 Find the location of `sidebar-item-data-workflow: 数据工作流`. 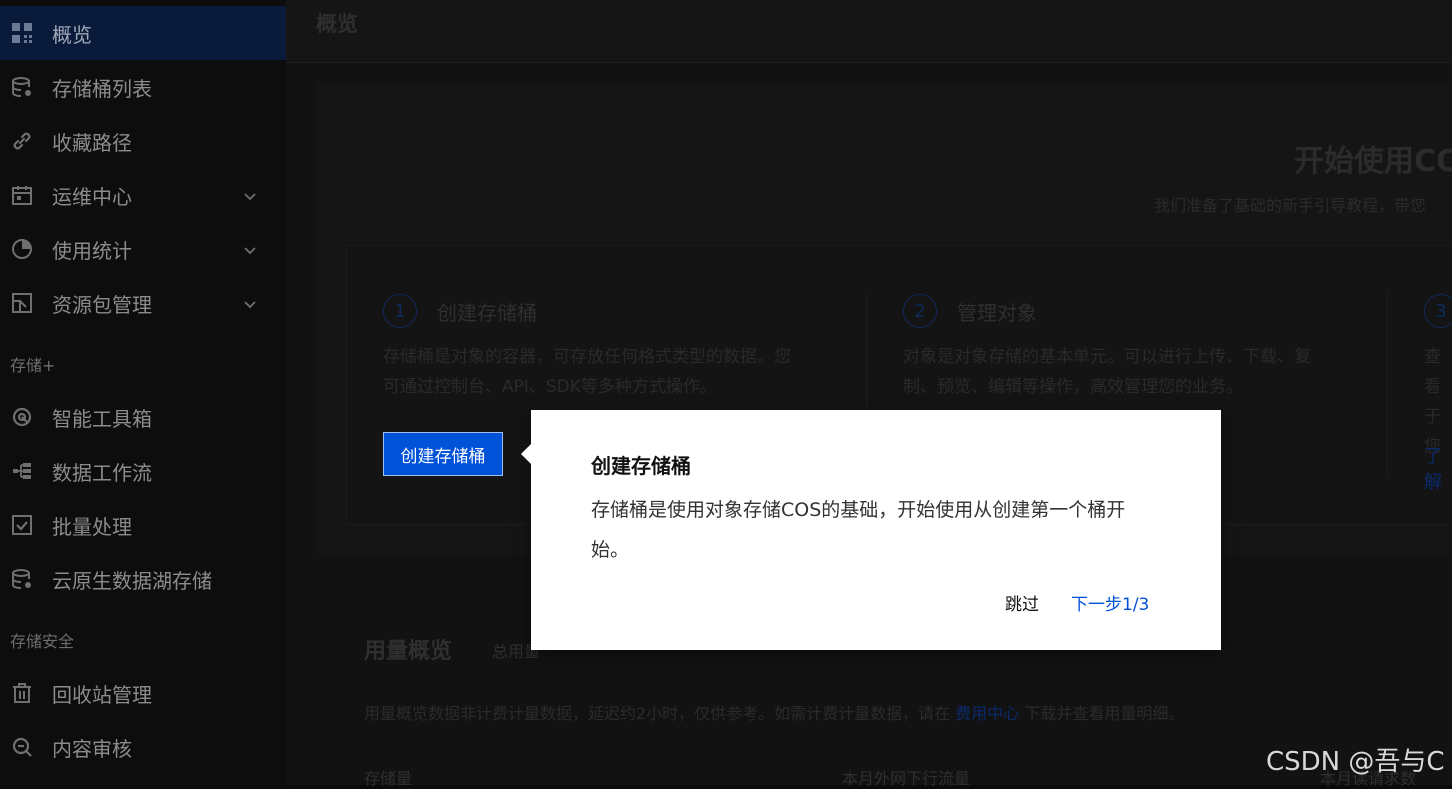

sidebar-item-data-workflow: 数据工作流 is located at coordinates (143, 471).